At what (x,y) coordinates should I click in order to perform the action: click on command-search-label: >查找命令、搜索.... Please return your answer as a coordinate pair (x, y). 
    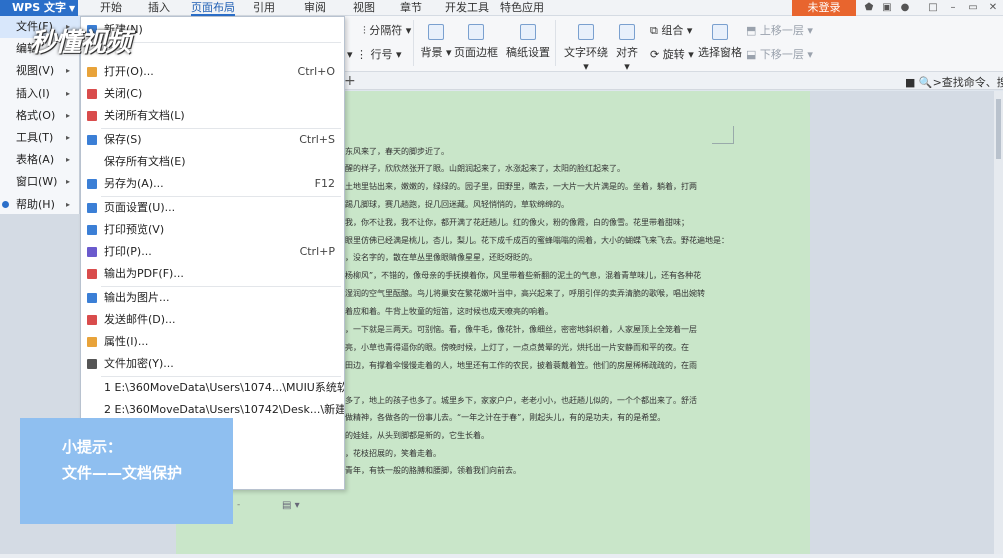
    Looking at the image, I should click on (967, 82).